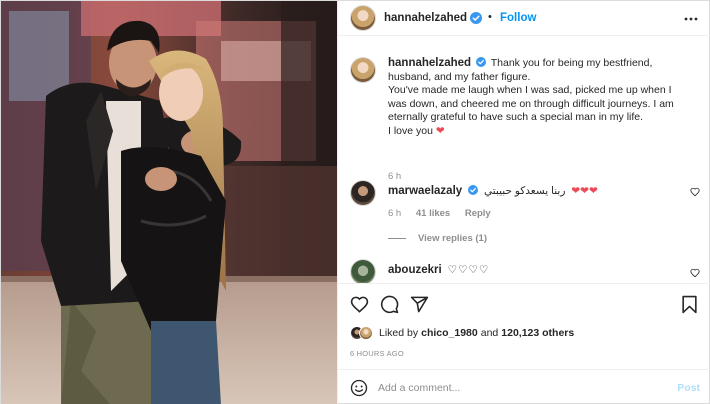  What do you see at coordinates (525, 191) in the screenshot?
I see `comment-body: ربنا يسعدكو حبيبتي` at bounding box center [525, 191].